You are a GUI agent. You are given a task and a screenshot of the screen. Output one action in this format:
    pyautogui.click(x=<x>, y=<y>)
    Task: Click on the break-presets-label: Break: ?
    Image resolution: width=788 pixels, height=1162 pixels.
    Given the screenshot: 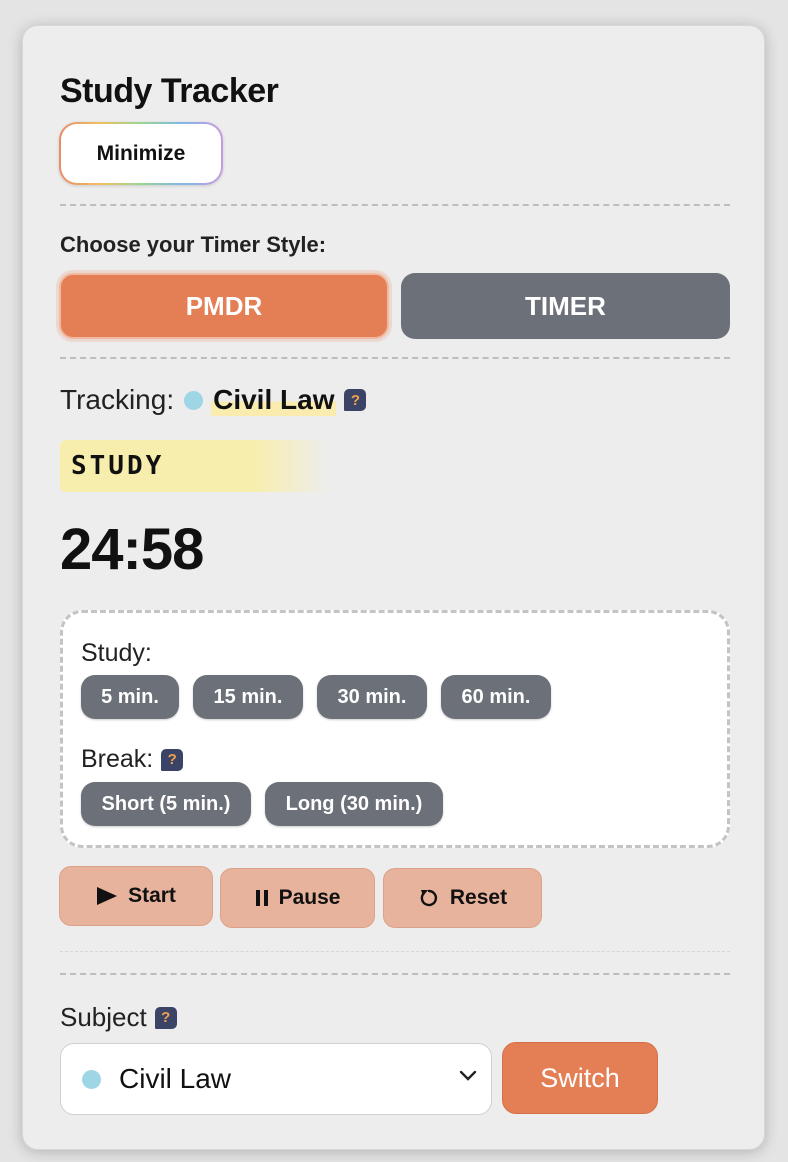 What is the action you would take?
    pyautogui.click(x=132, y=759)
    